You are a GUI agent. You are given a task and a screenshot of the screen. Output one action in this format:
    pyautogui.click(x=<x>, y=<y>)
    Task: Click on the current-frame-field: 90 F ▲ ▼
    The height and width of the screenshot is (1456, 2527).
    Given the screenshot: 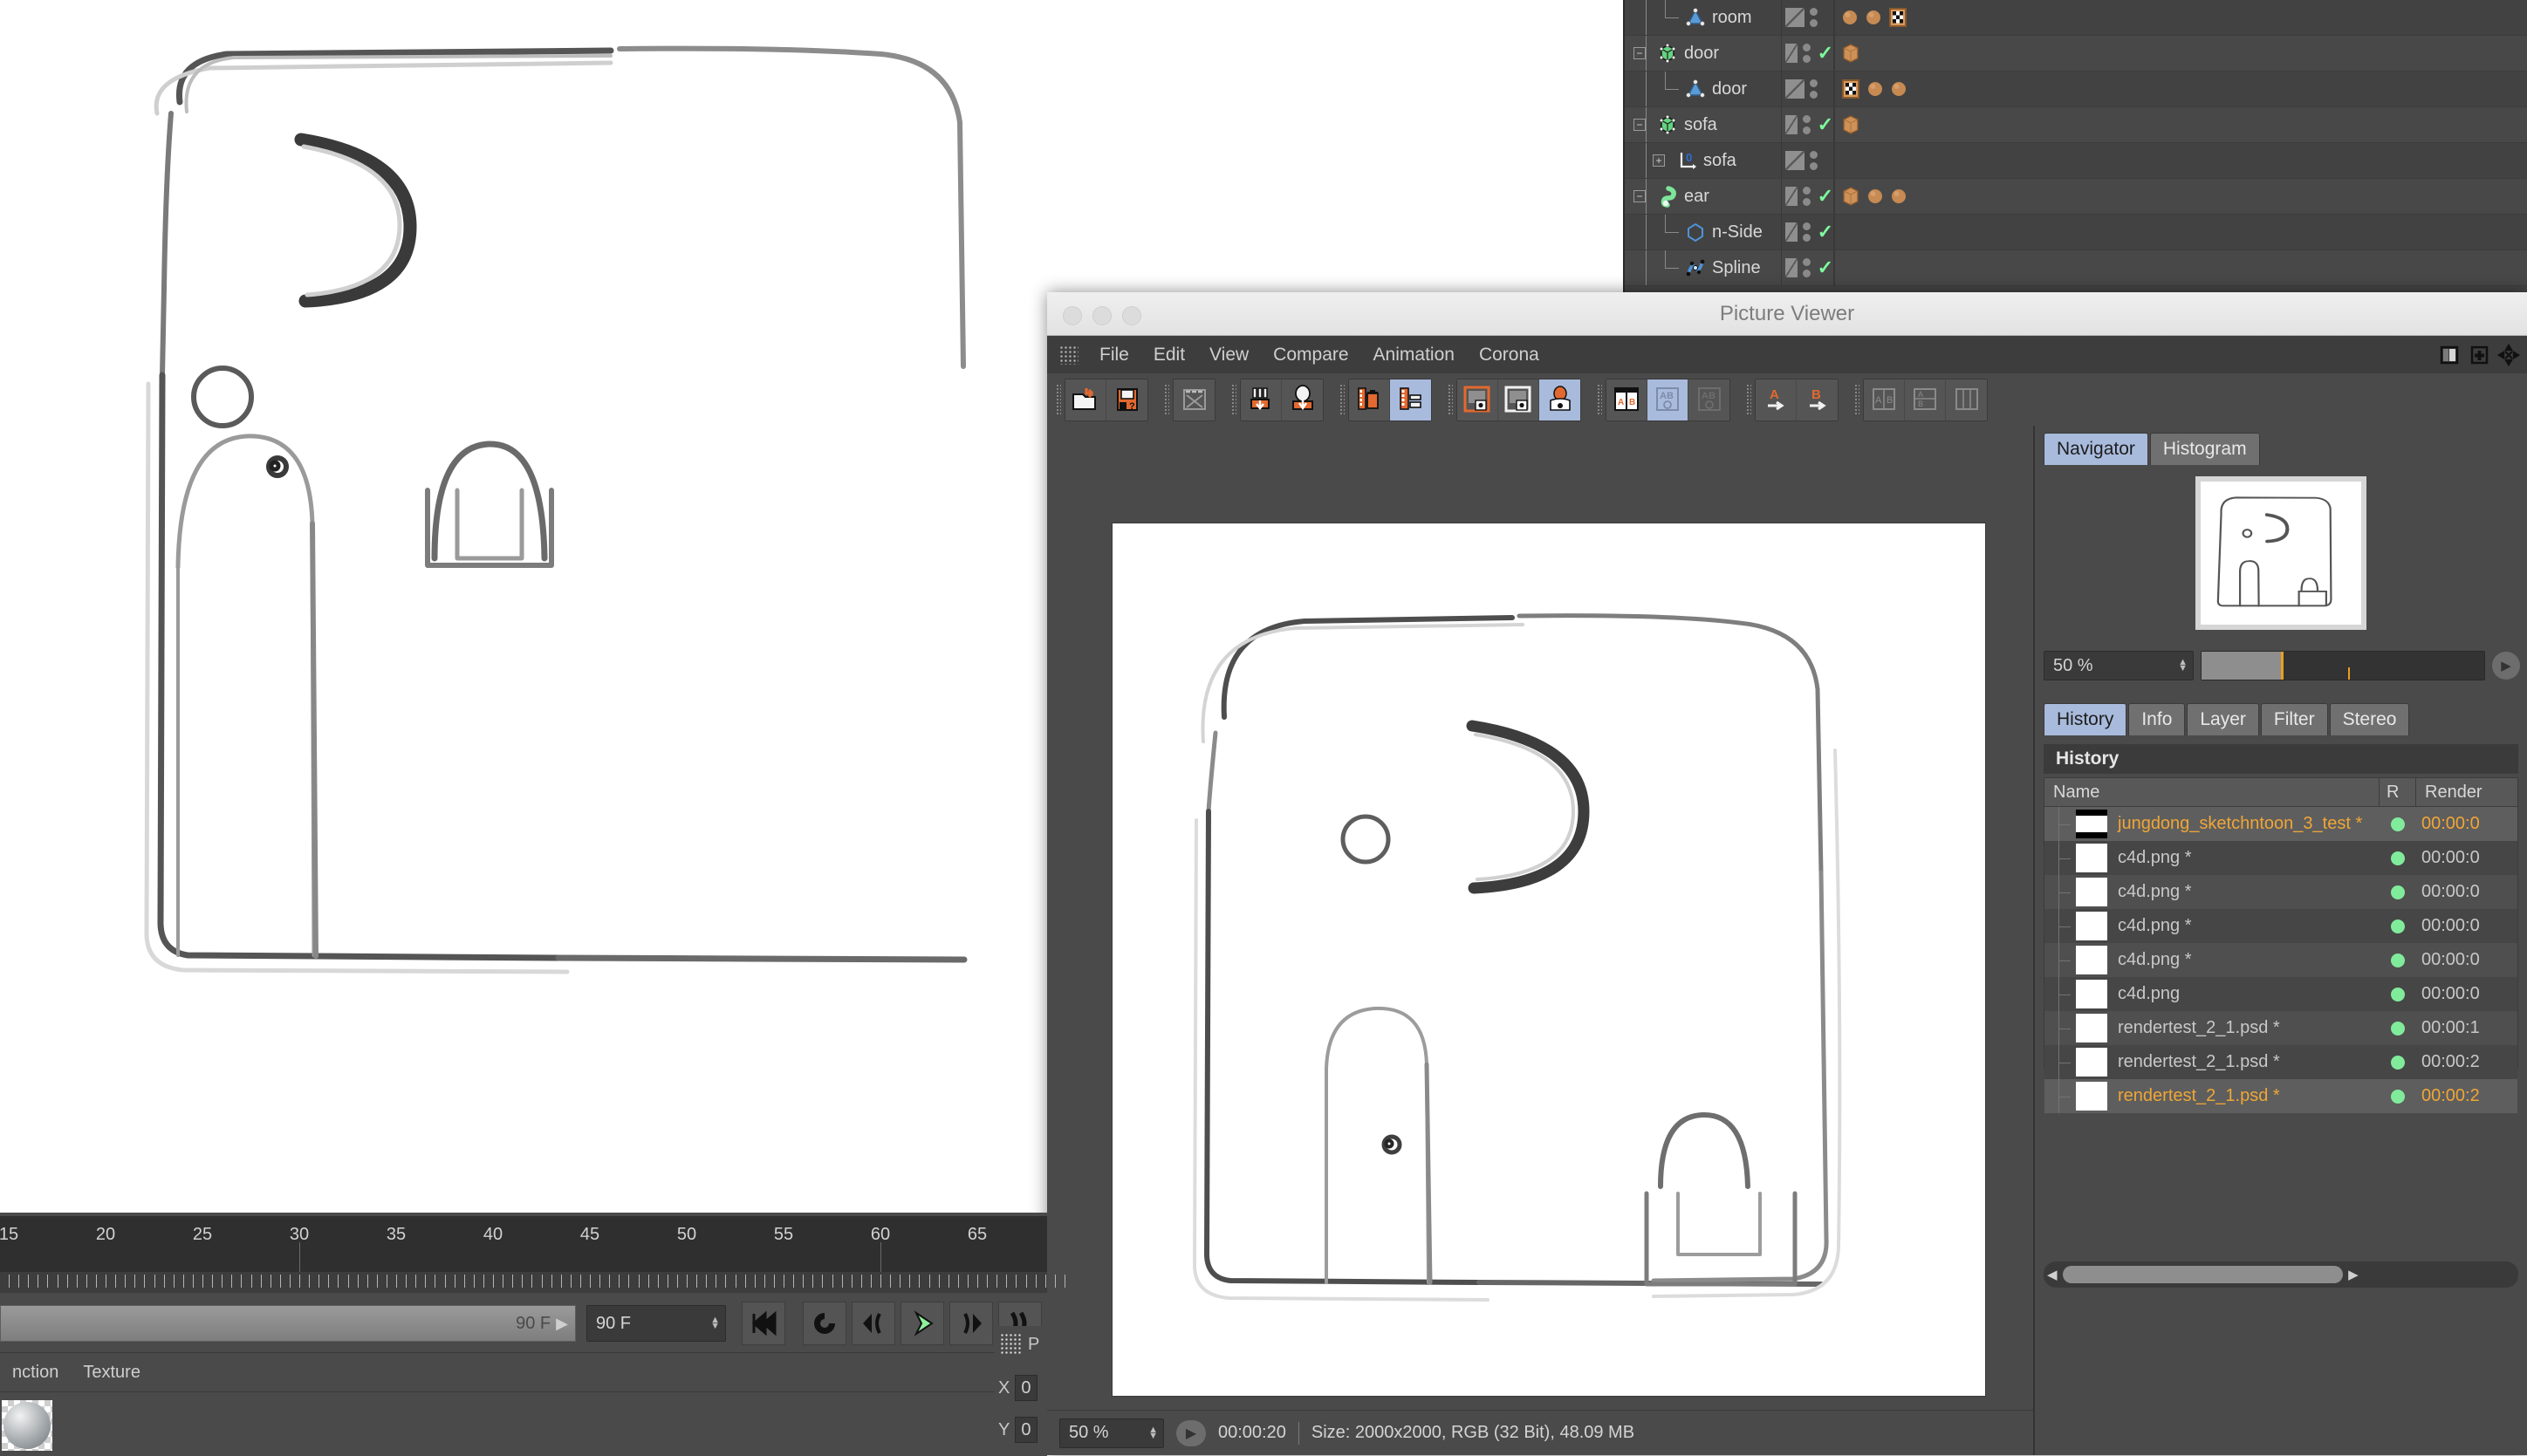 What is the action you would take?
    pyautogui.click(x=656, y=1323)
    